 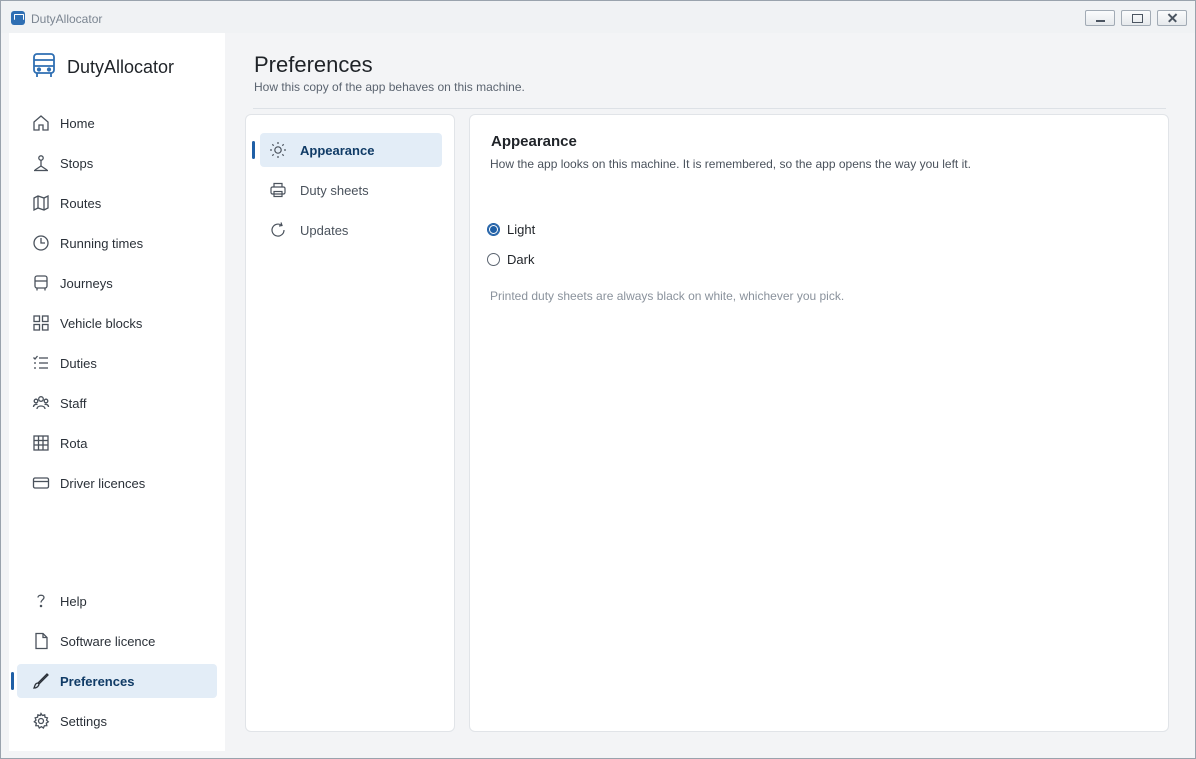 What do you see at coordinates (117, 721) in the screenshot?
I see `sidebar-item-settings: Settings` at bounding box center [117, 721].